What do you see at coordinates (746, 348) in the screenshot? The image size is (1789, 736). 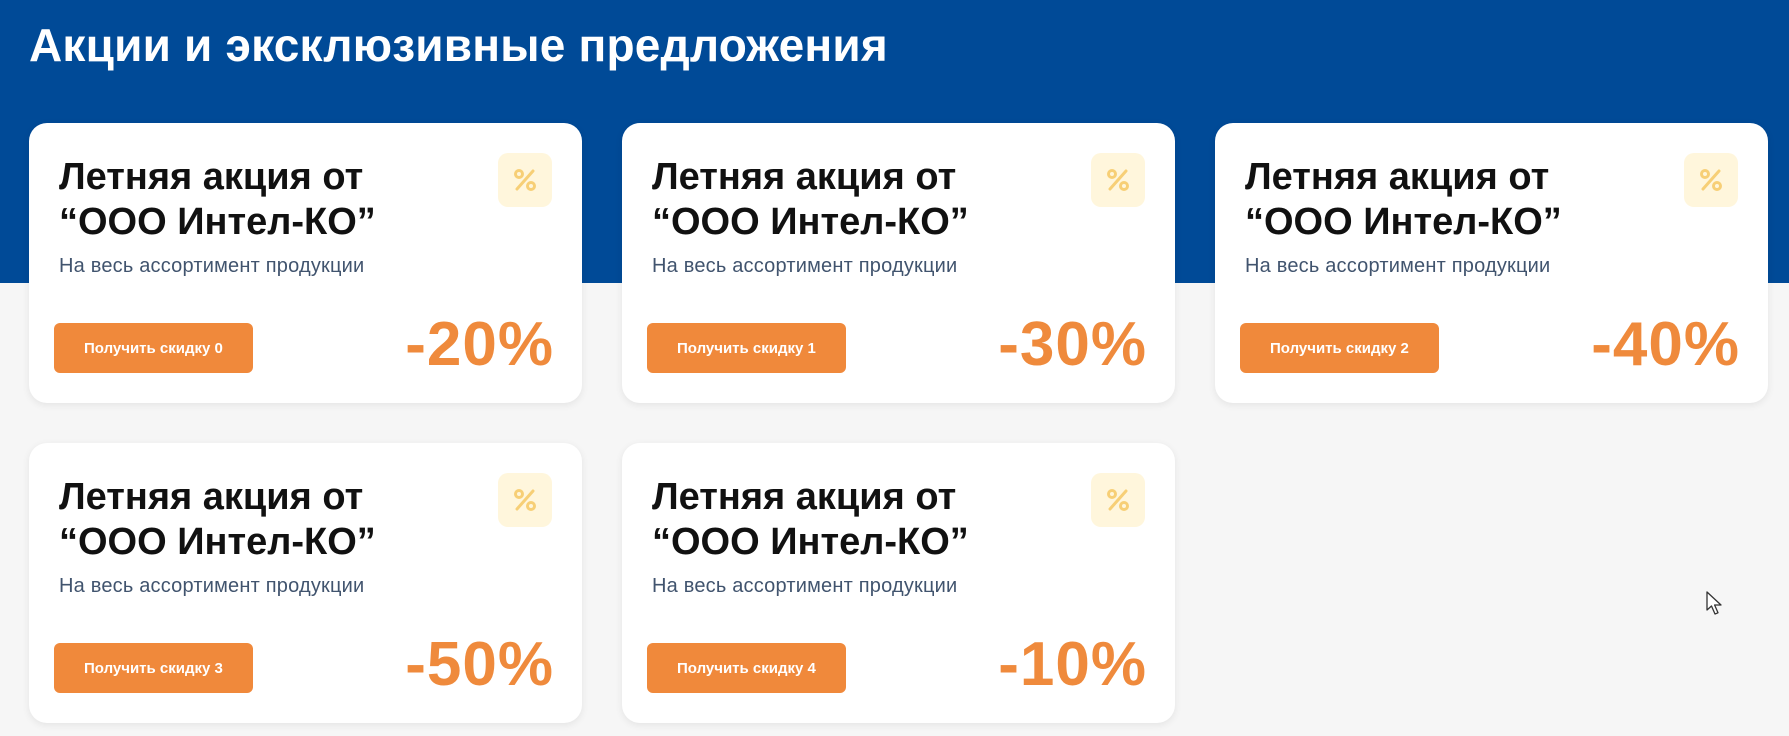 I see `get-discount-button: Получить скидку 1` at bounding box center [746, 348].